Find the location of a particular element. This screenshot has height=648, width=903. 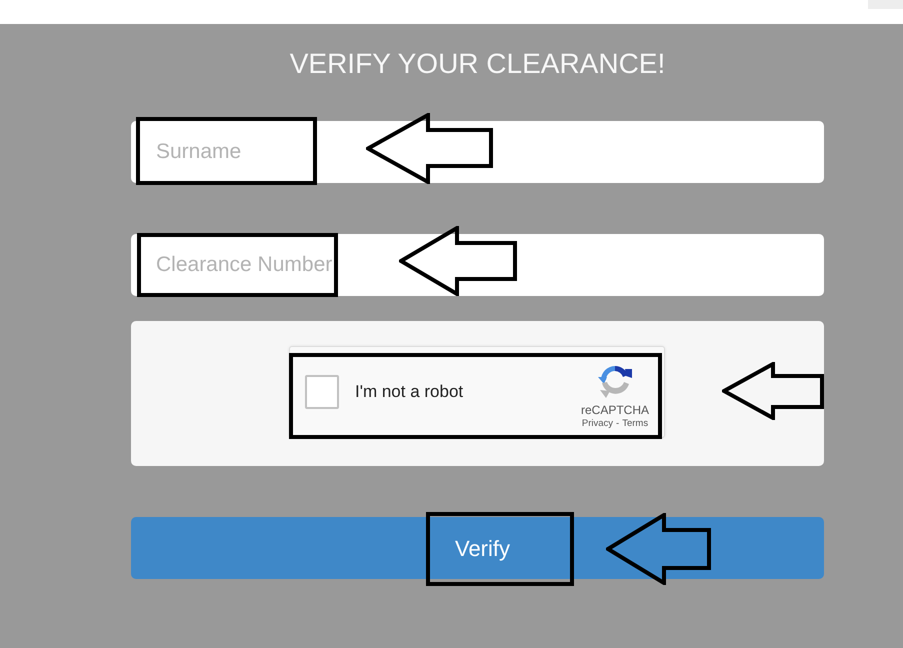

input-field: Clearance Number is located at coordinates (477, 265).